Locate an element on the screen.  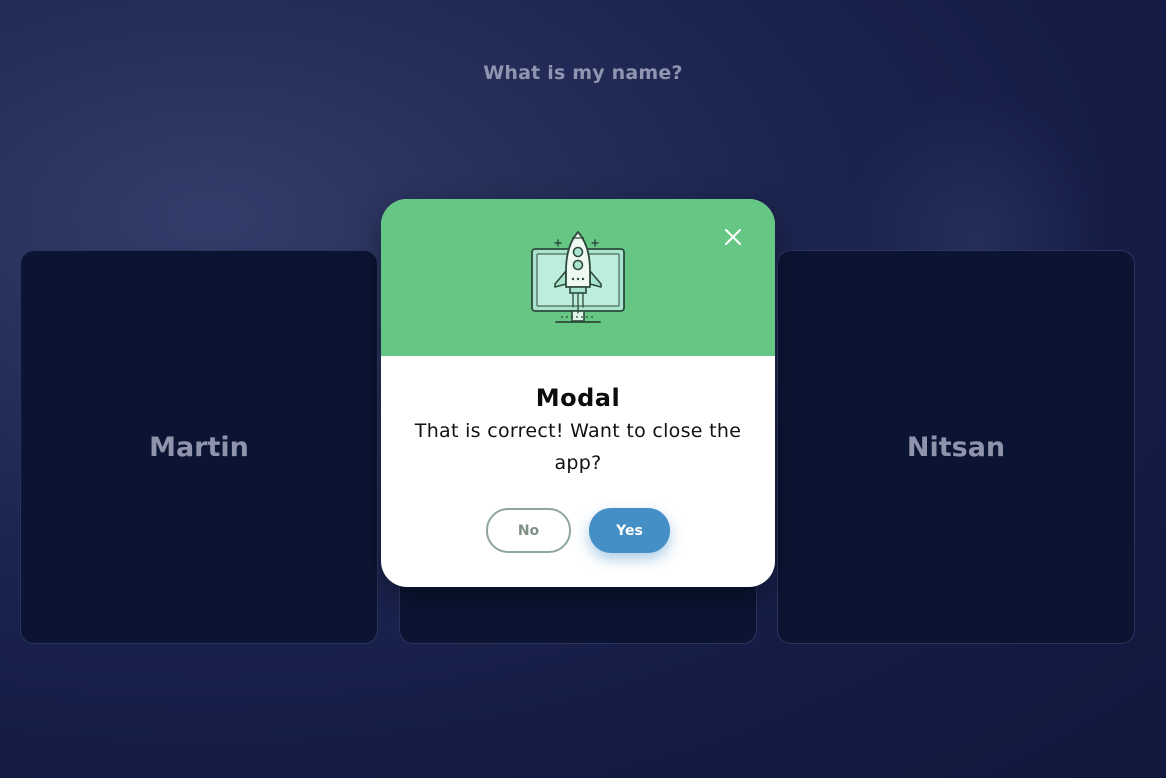
answer-card-label: Martin is located at coordinates (199, 447).